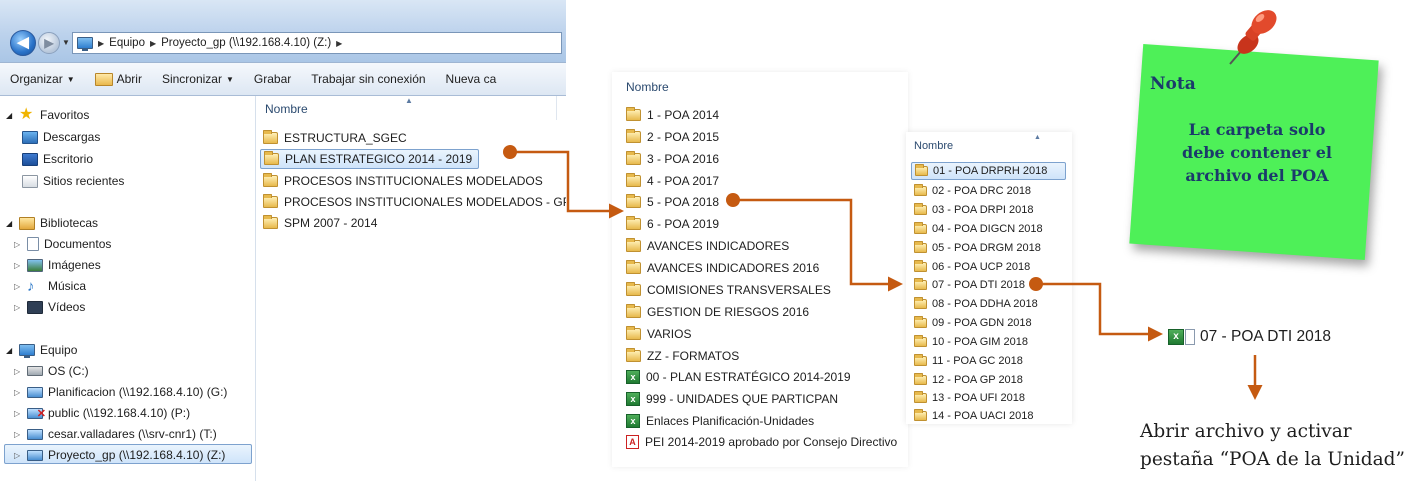 This screenshot has height=481, width=1419. Describe the element at coordinates (42, 79) in the screenshot. I see `organize-button: Organizar ▼` at that location.